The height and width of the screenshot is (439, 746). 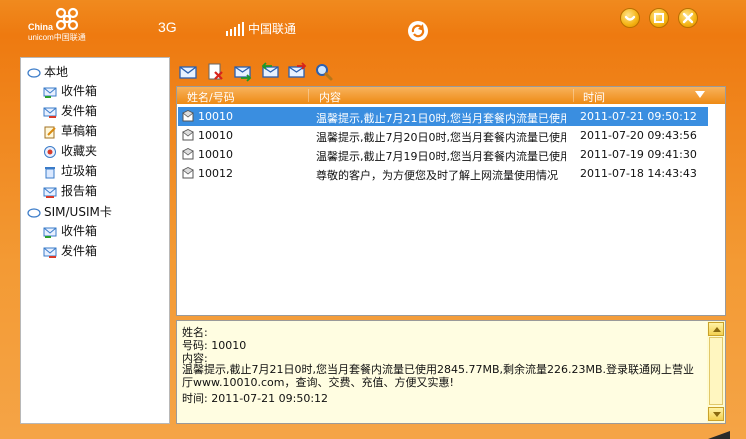 I want to click on brand-name-full: unicom中国联通, so click(x=57, y=37).